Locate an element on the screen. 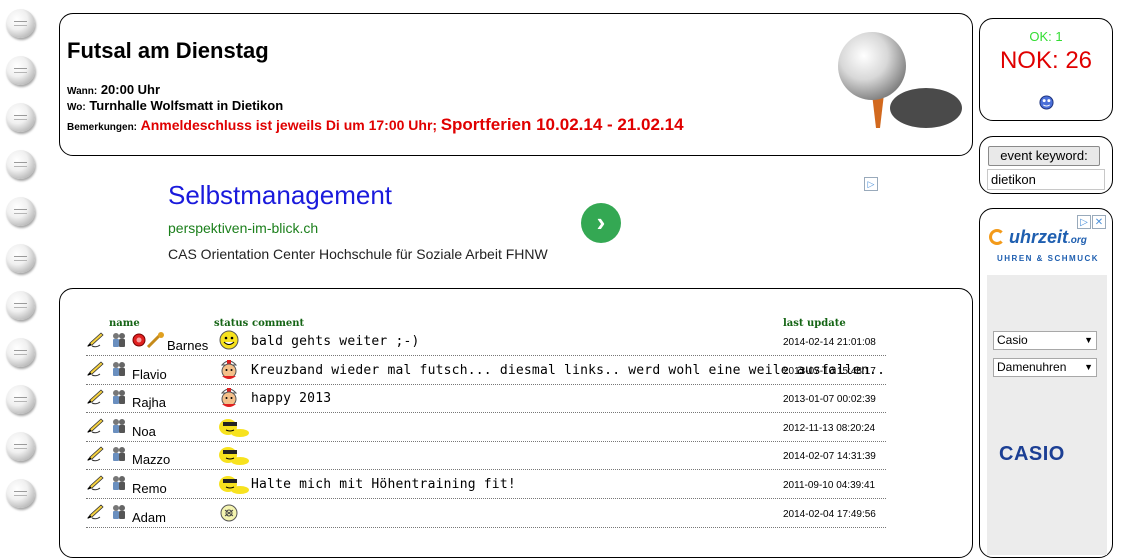 The height and width of the screenshot is (558, 1126). participant-last-update: 2013-01-07 00:02:39 is located at coordinates (829, 400).